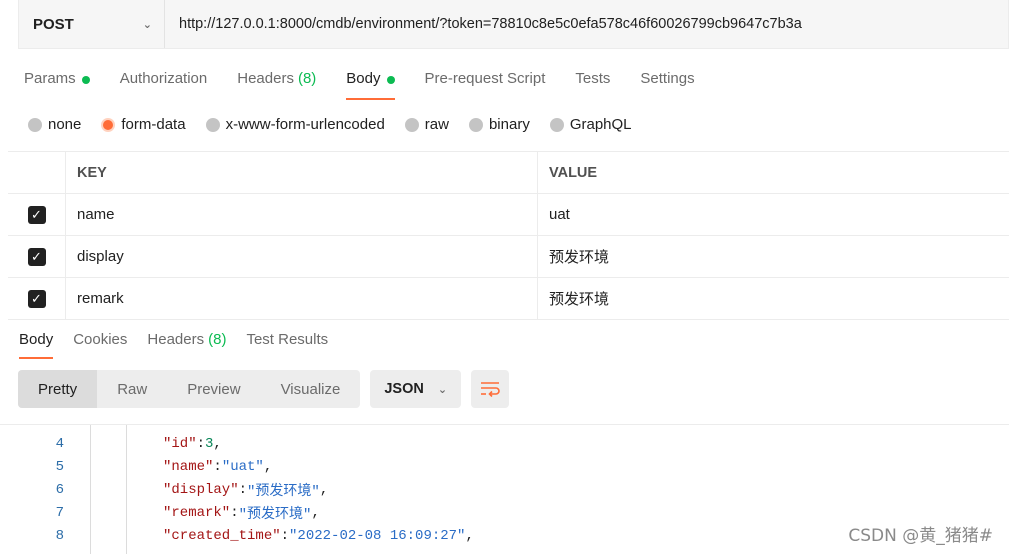 The height and width of the screenshot is (554, 1009). I want to click on radio-label: none, so click(65, 124).